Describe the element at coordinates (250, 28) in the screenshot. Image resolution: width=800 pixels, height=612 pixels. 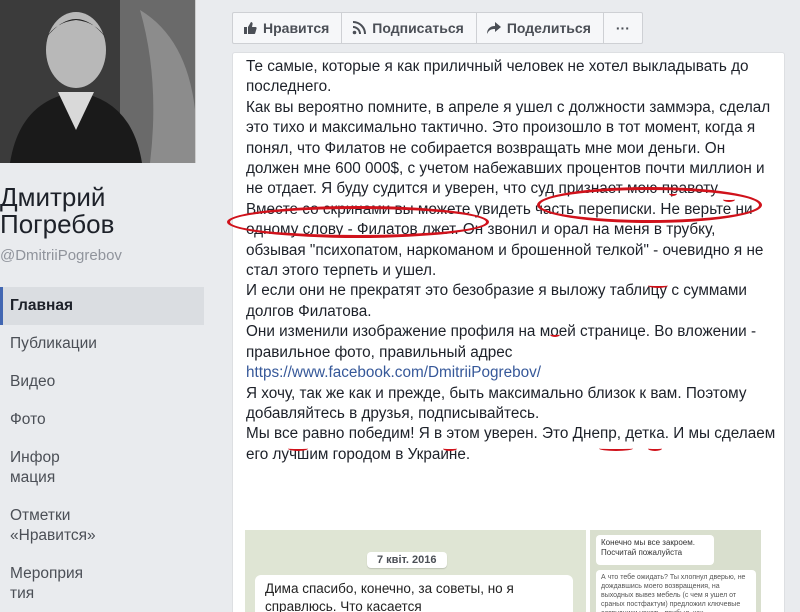
I see `thumbs-up-icon` at that location.